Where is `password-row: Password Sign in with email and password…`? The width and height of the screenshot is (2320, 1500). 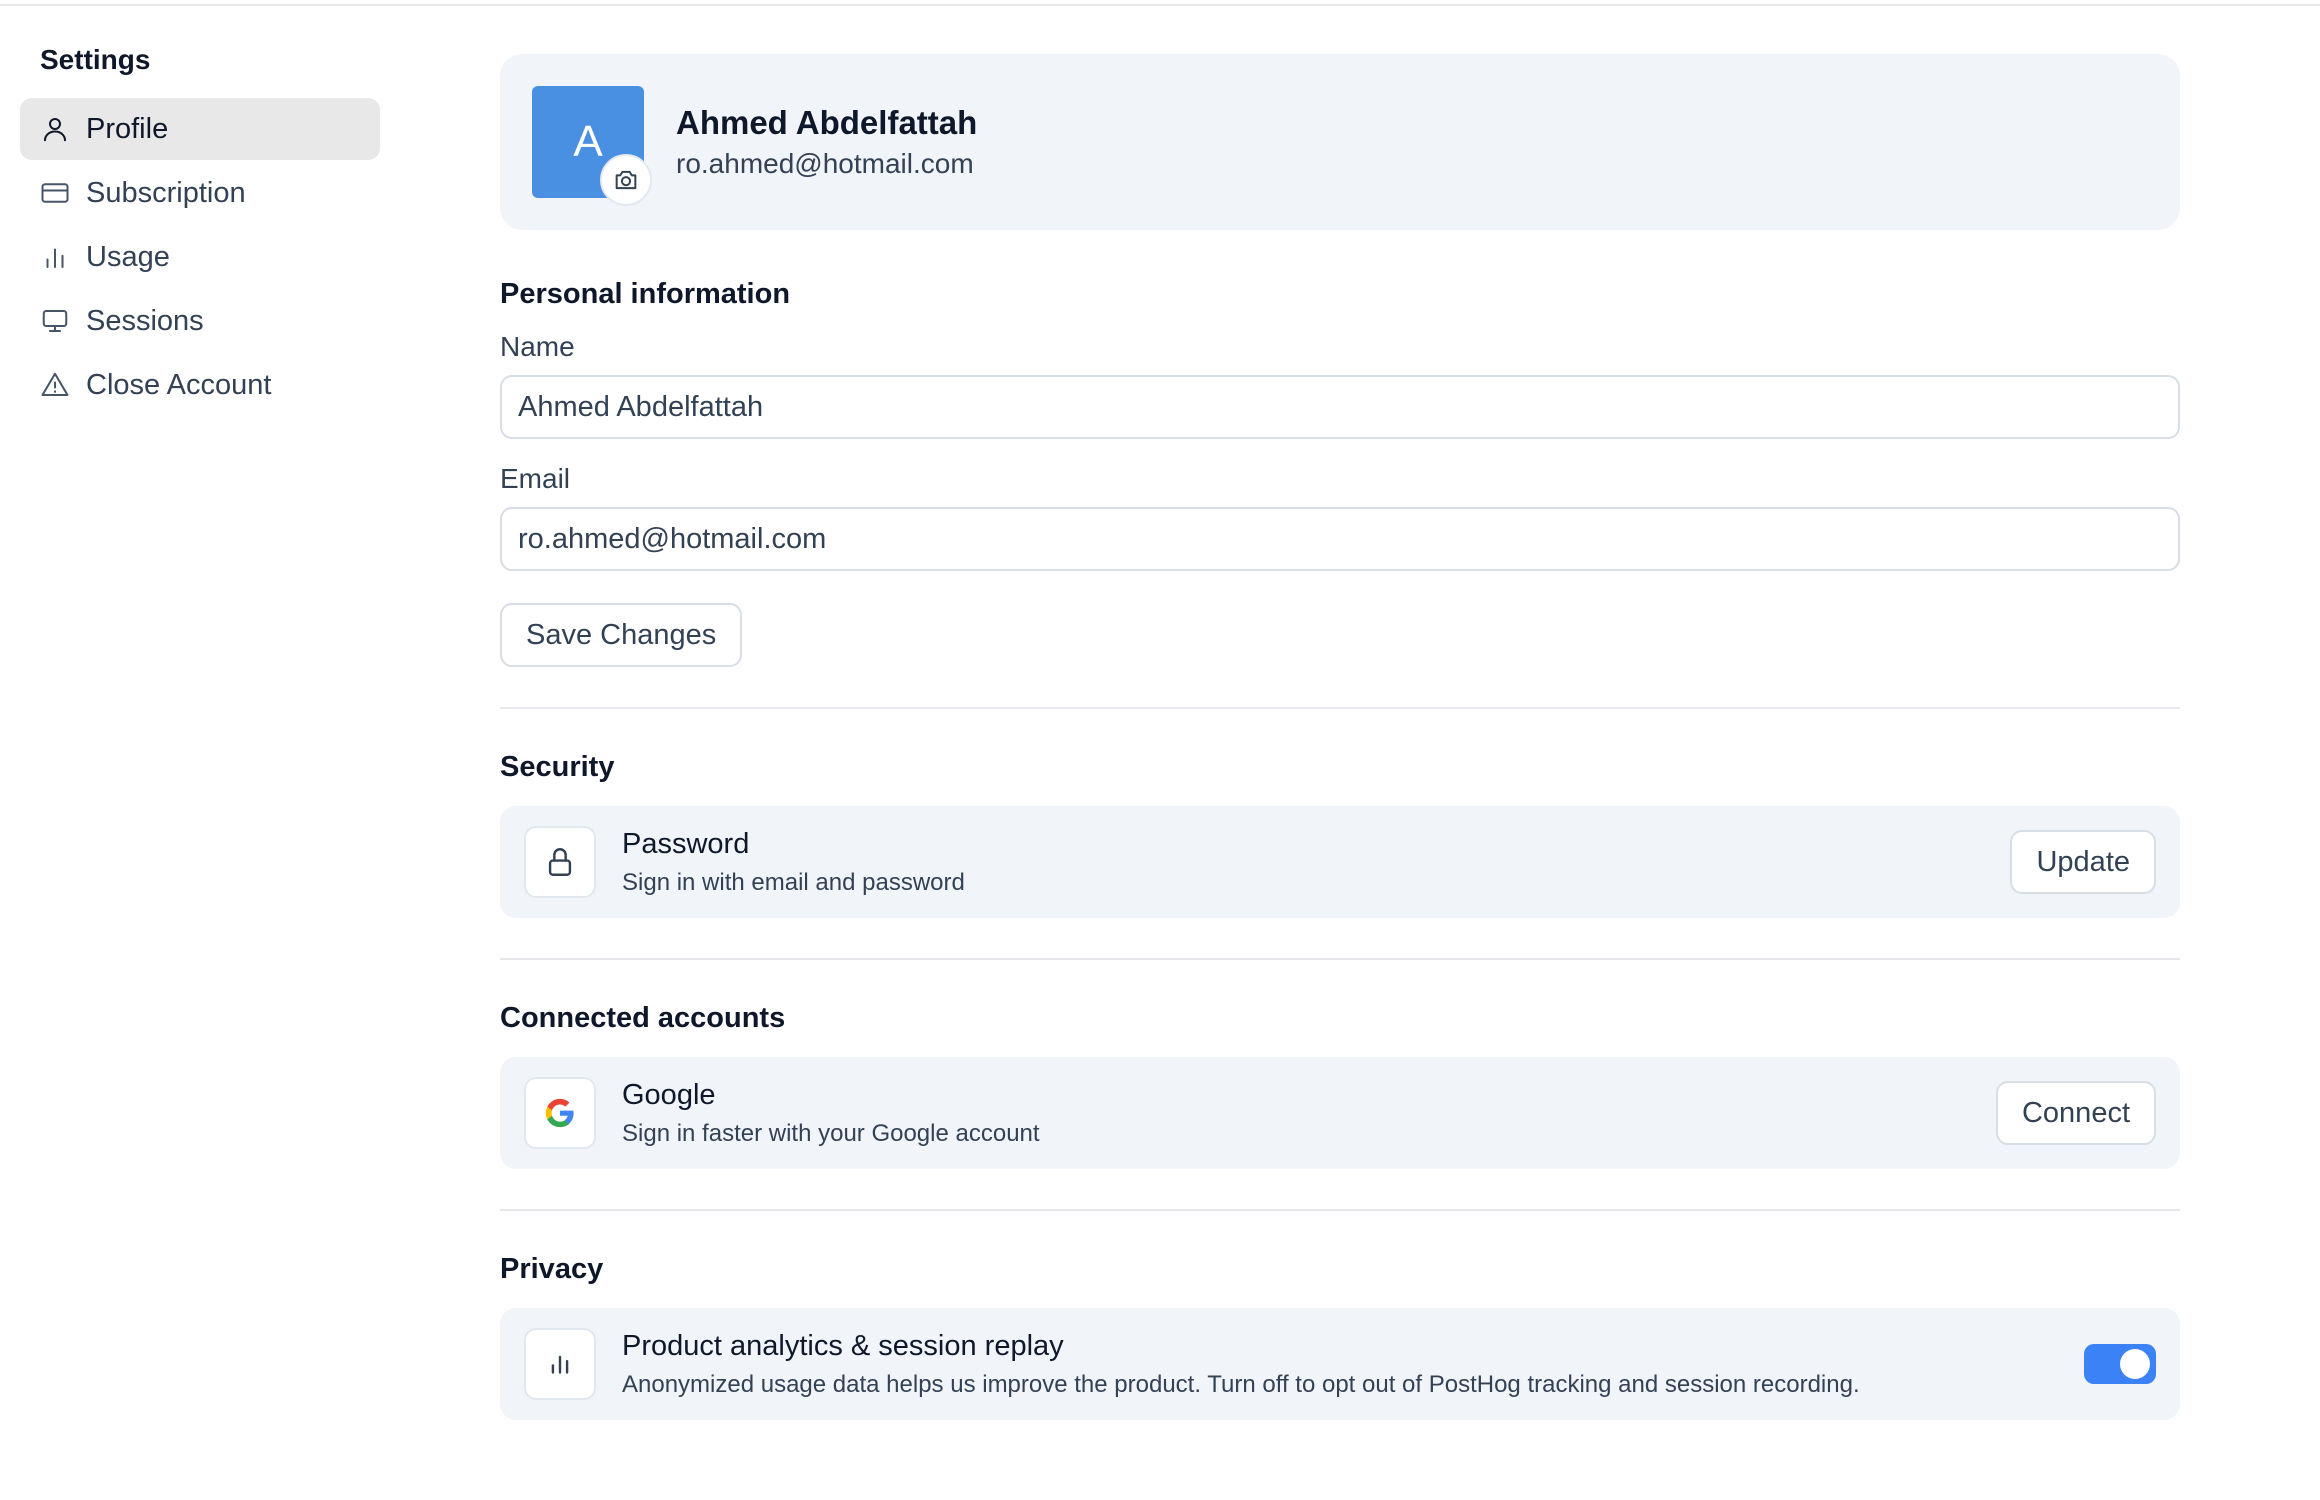 password-row: Password Sign in with email and password… is located at coordinates (1340, 862).